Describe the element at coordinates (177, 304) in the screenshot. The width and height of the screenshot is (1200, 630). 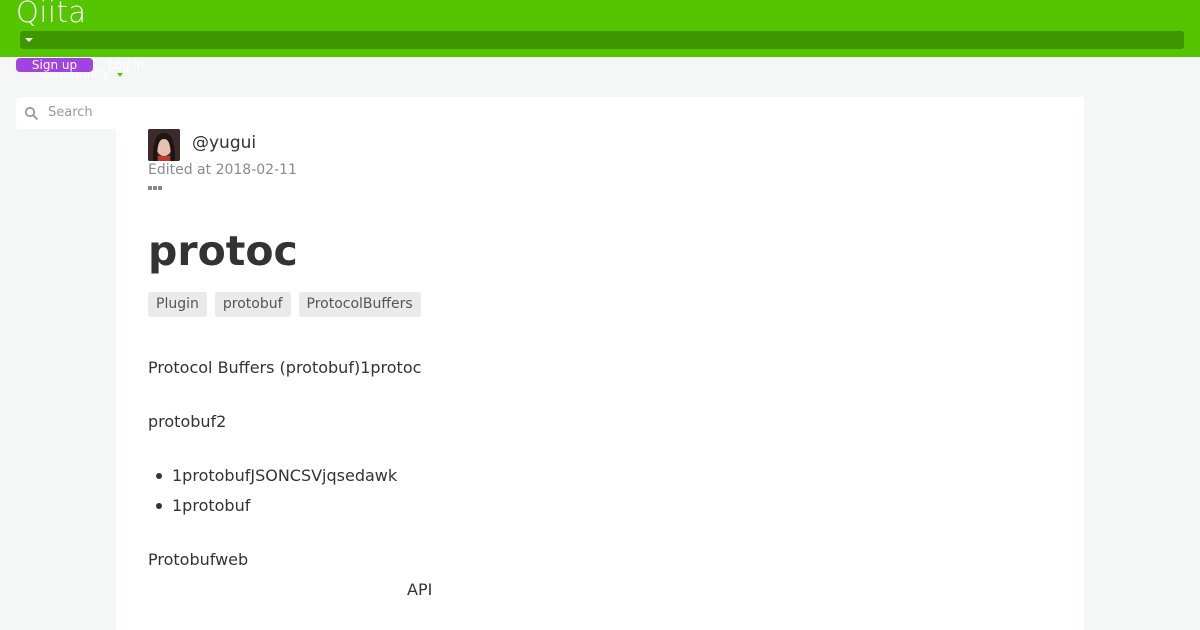
I see `tag-plugin: Plugin` at that location.